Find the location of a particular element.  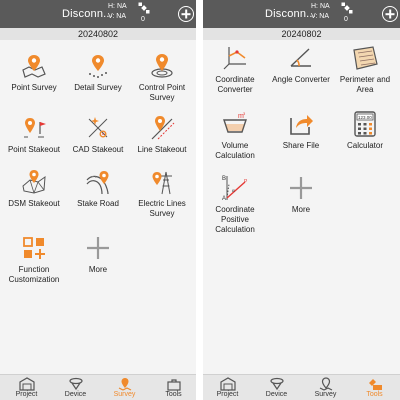

coordinate-converter-button: Coordinate Converter is located at coordinates (235, 69).